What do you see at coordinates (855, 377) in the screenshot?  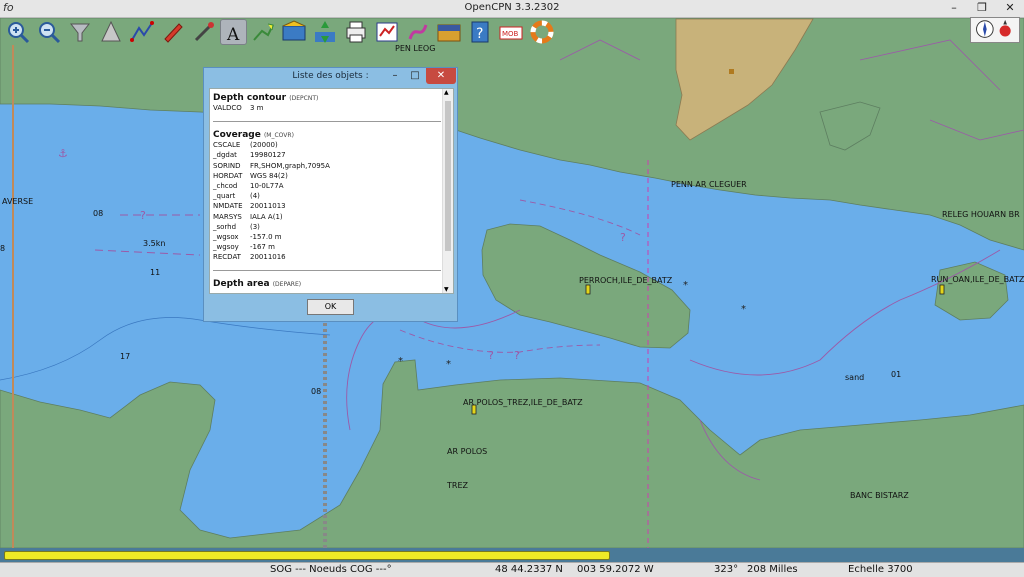 I see `label-sand: sand` at bounding box center [855, 377].